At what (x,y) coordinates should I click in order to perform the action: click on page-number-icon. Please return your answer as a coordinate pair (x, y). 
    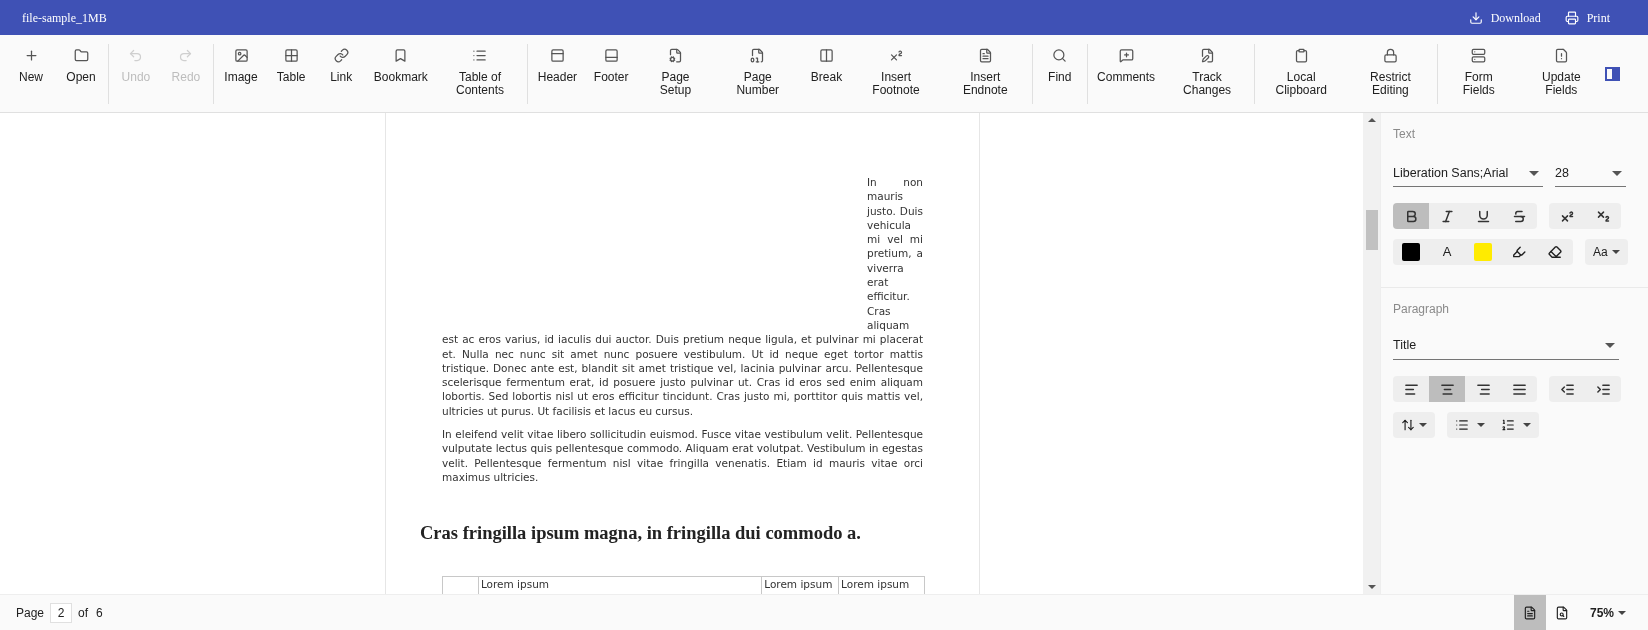
    Looking at the image, I should click on (758, 55).